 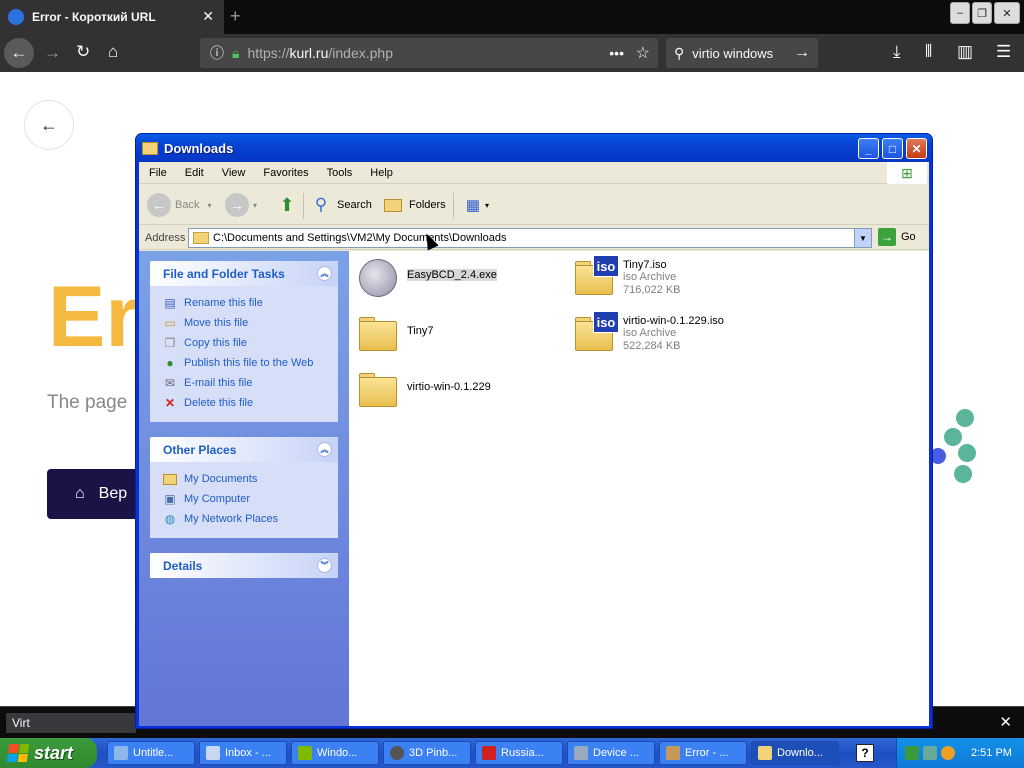 I want to click on home-button: ⌂ Вер, so click(x=97, y=494).